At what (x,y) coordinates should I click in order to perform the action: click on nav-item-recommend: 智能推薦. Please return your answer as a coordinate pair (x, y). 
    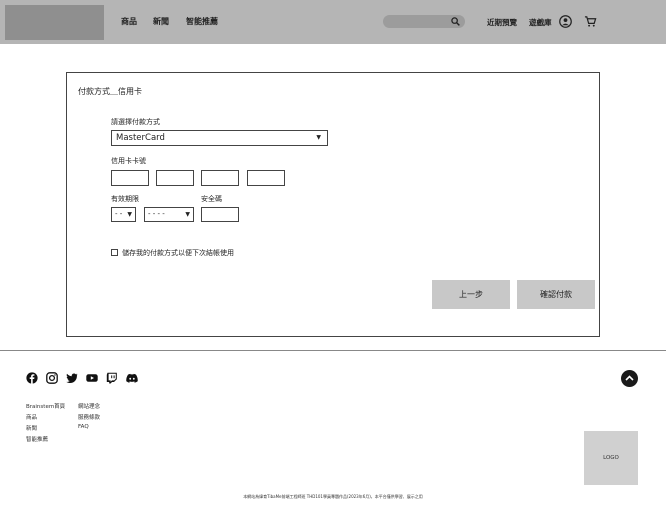
    Looking at the image, I should click on (202, 21).